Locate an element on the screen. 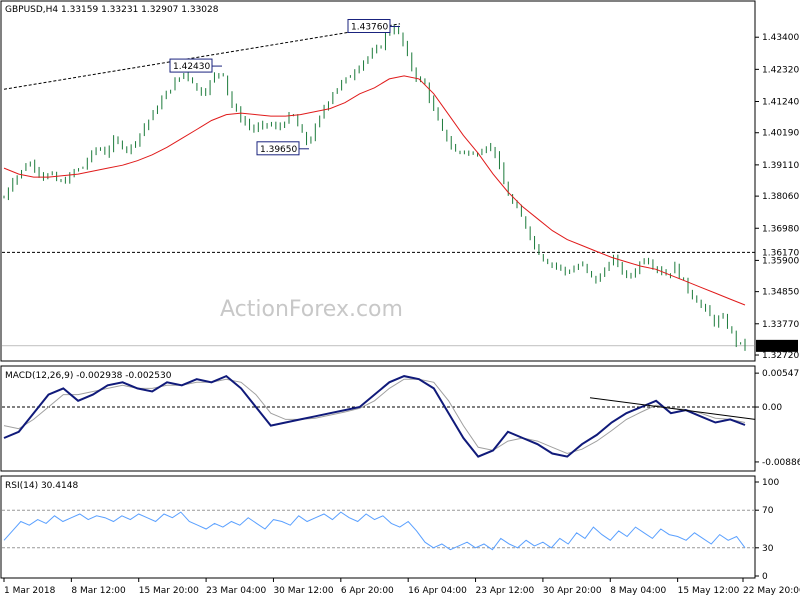 Image resolution: width=800 pixels, height=600 pixels. price-tick-label: 1.41240 is located at coordinates (780, 102).